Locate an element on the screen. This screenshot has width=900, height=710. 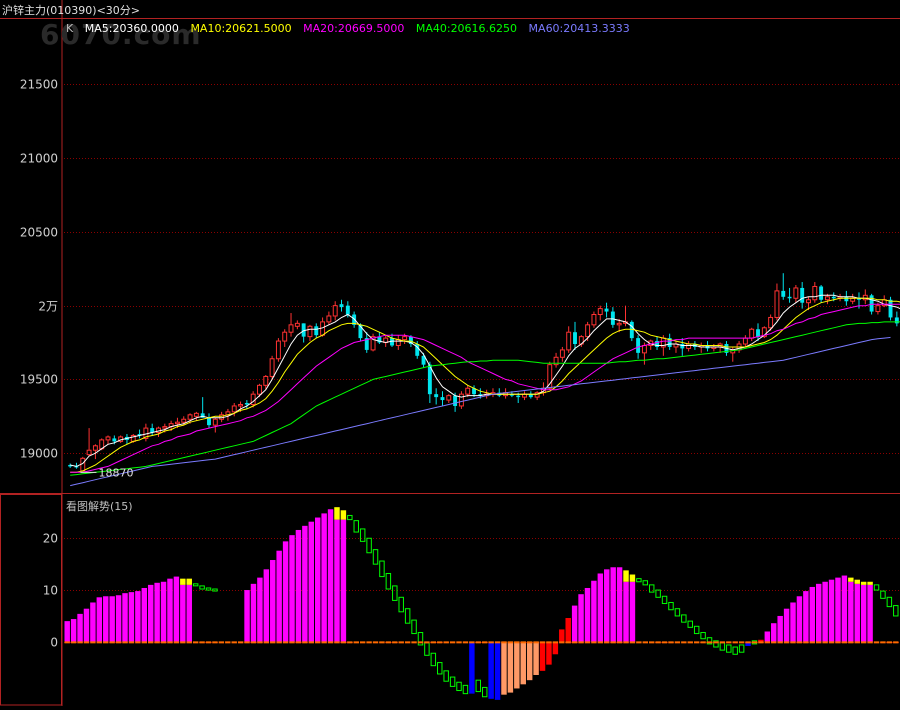
legend-k: K is located at coordinates (70, 28).